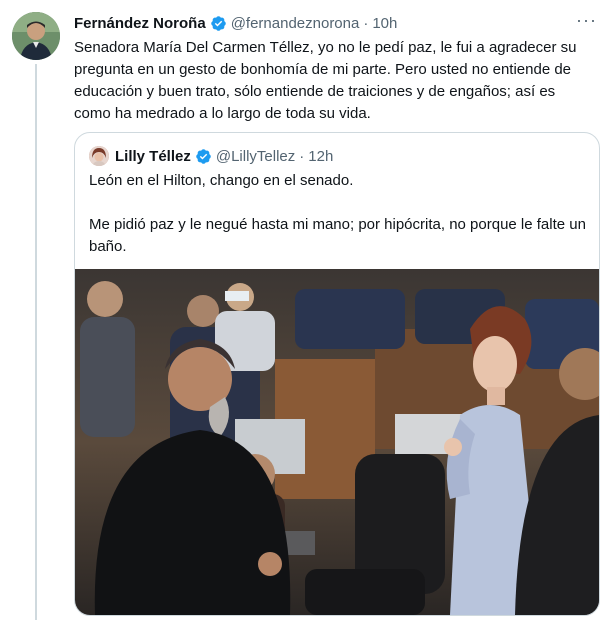 This screenshot has height=620, width=609. Describe the element at coordinates (321, 156) in the screenshot. I see `quoted-tweet-time: 12h` at that location.